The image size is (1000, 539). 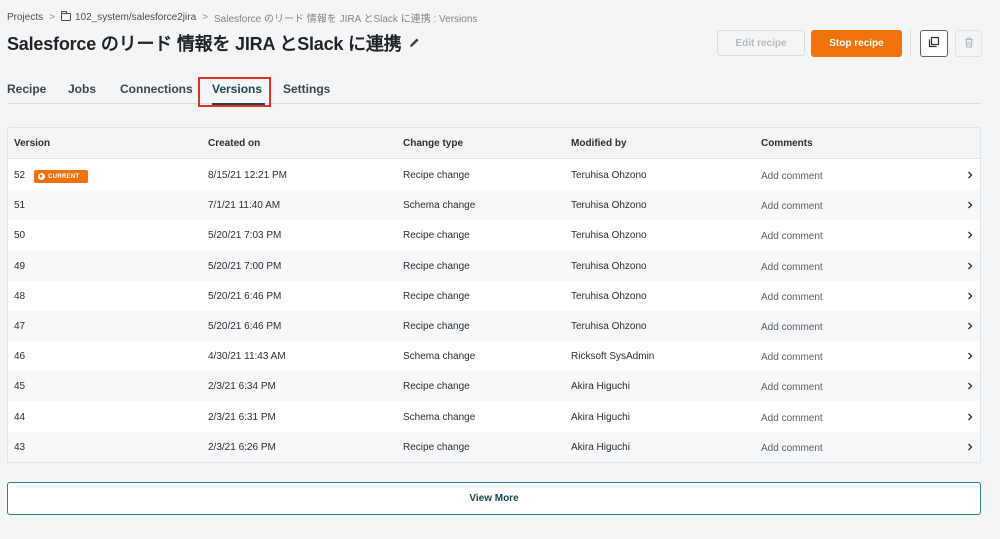 I want to click on title-row: Salesforce のリード 情報を JIRA とSlack に連携, so click(x=214, y=43).